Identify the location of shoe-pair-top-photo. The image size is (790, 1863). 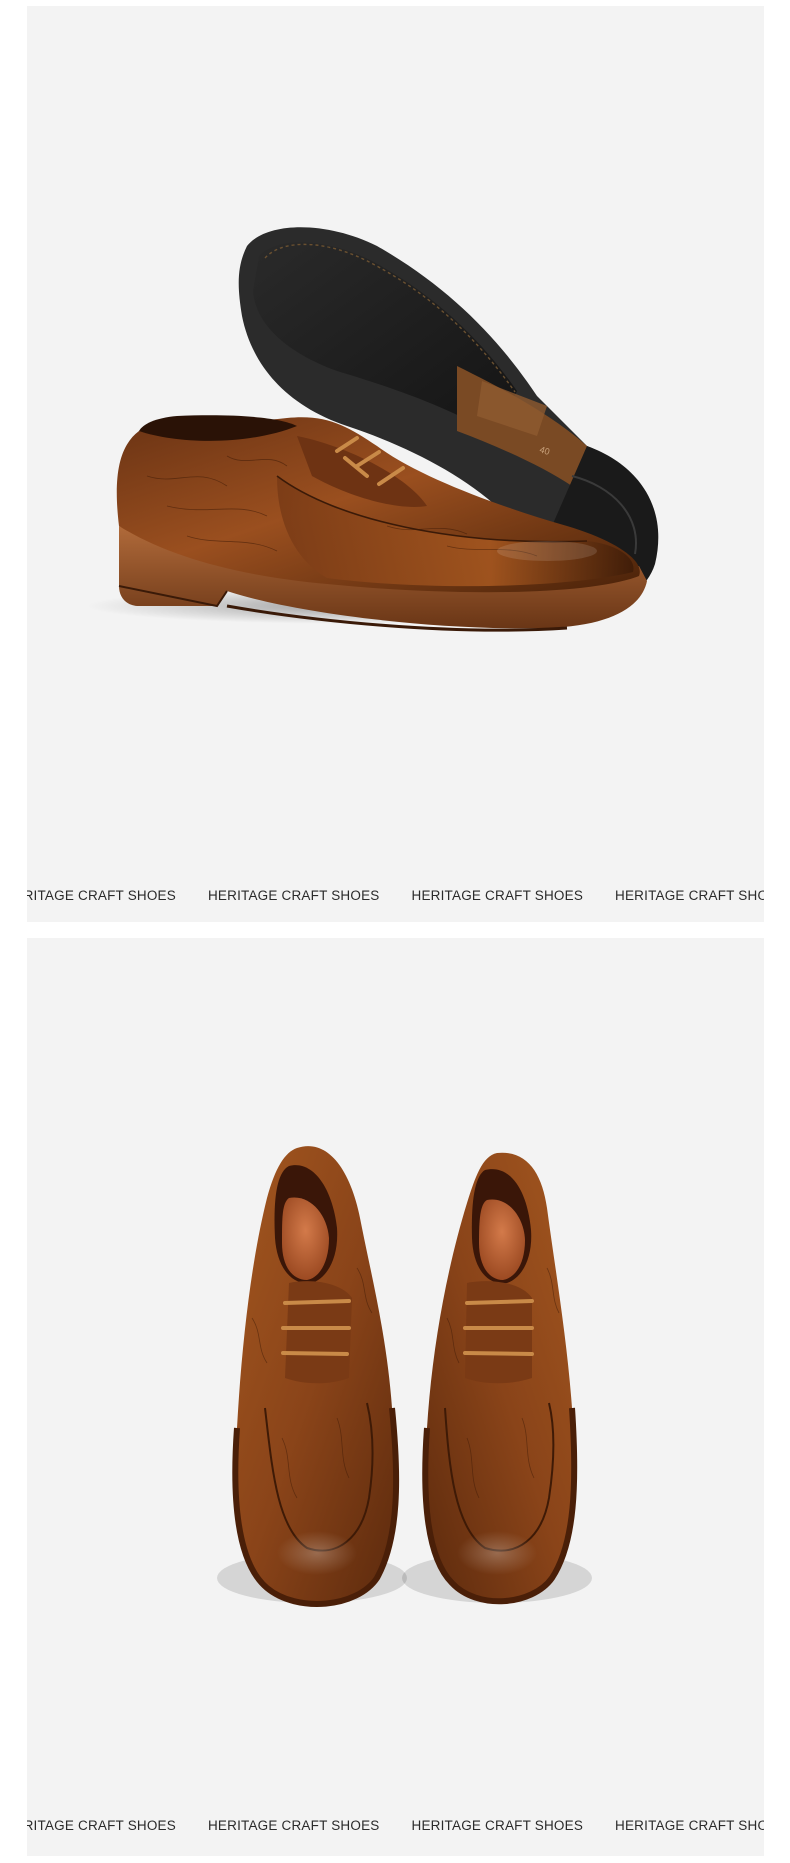
(404, 1376).